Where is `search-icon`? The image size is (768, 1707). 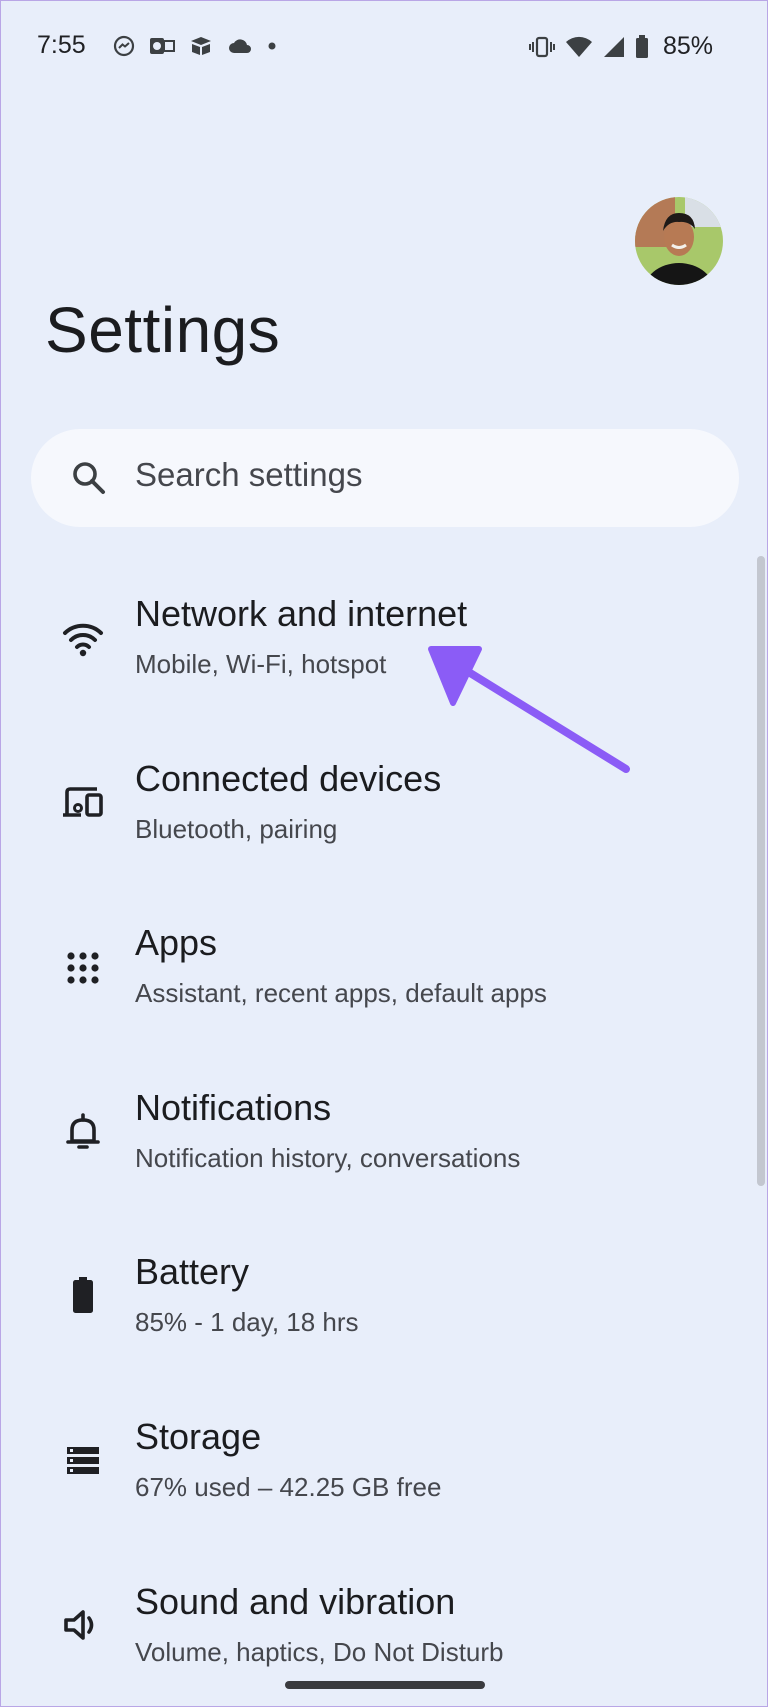
search-icon is located at coordinates (89, 478).